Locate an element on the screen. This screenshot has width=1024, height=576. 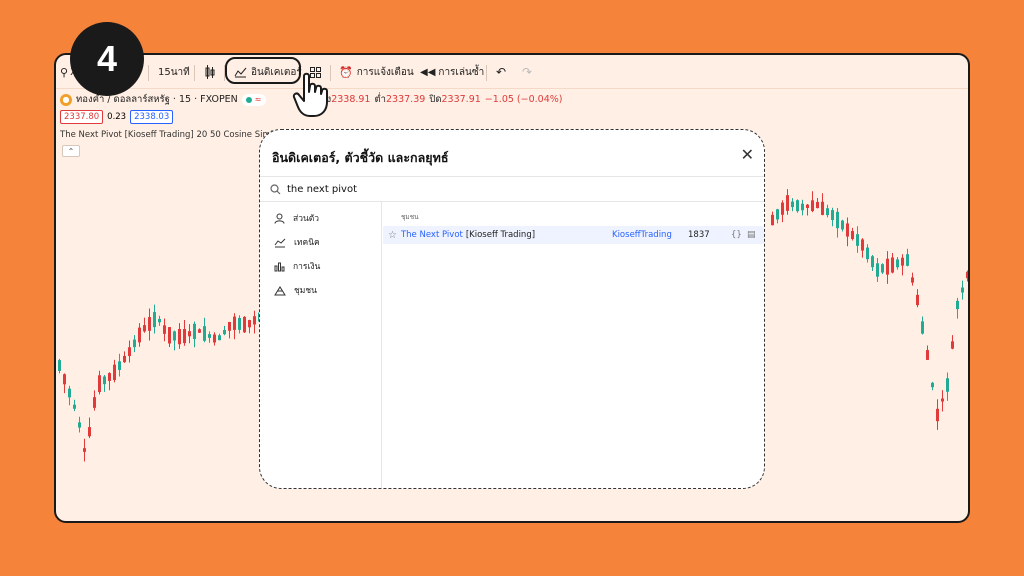
collapse-legend-button: ⌃ is located at coordinates (71, 151).